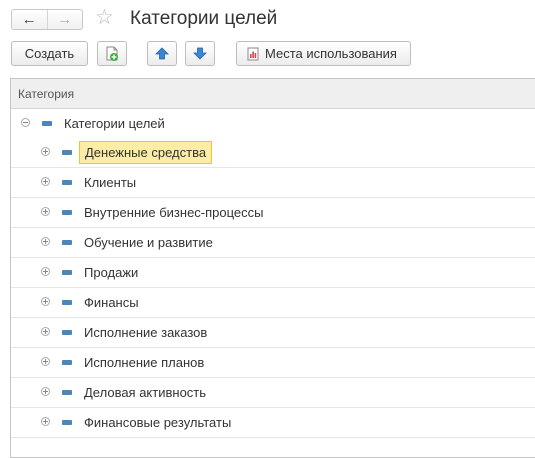 Image resolution: width=535 pixels, height=458 pixels. I want to click on tree-row: Внутренние бизнес-процессы, so click(273, 213).